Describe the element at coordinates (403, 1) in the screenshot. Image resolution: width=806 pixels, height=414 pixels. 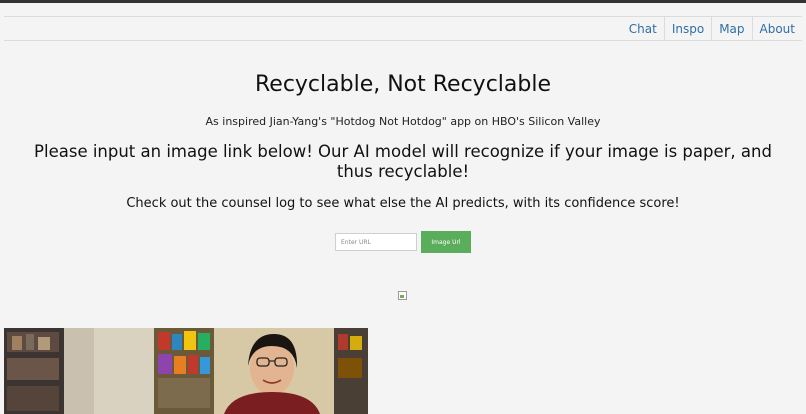
I see `top-border` at that location.